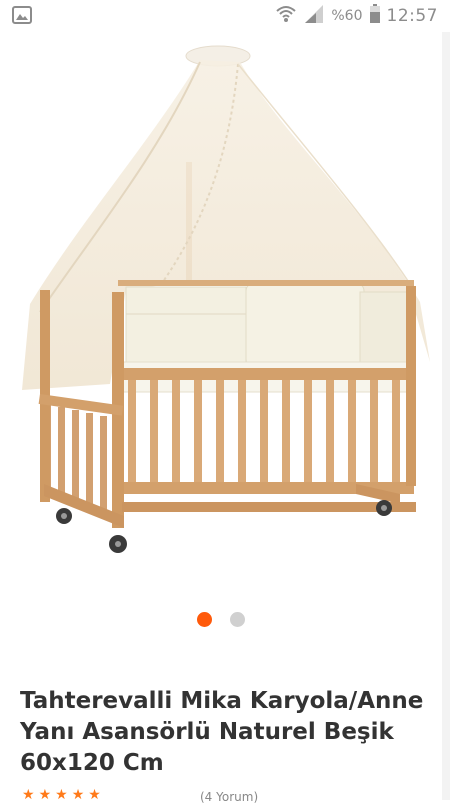 The height and width of the screenshot is (804, 450). I want to click on image-notification-icon, so click(22, 15).